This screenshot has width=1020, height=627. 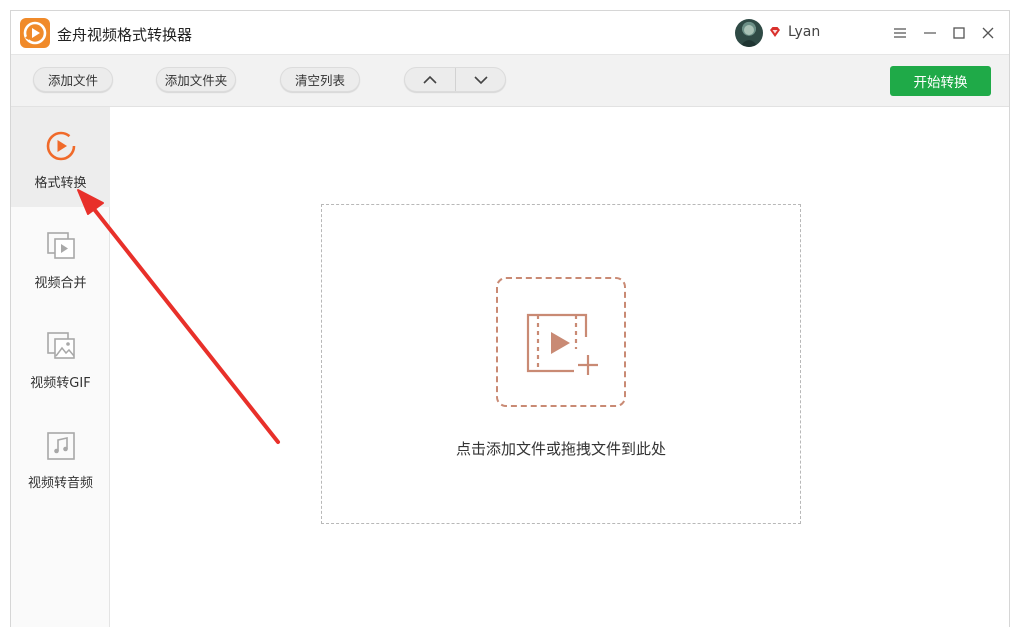 What do you see at coordinates (73, 79) in the screenshot?
I see `add-file-button: 添加文件` at bounding box center [73, 79].